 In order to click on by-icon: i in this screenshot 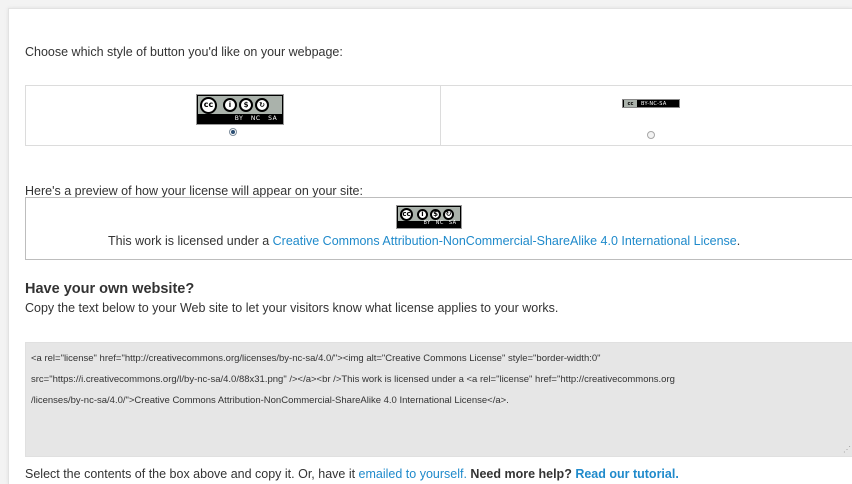, I will do `click(230, 105)`.